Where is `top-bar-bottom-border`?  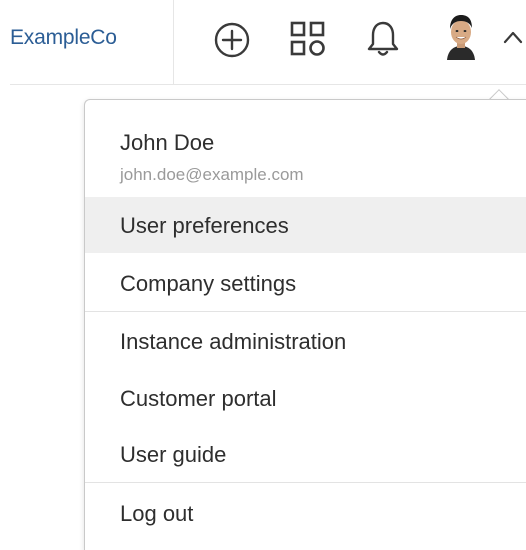 top-bar-bottom-border is located at coordinates (268, 84).